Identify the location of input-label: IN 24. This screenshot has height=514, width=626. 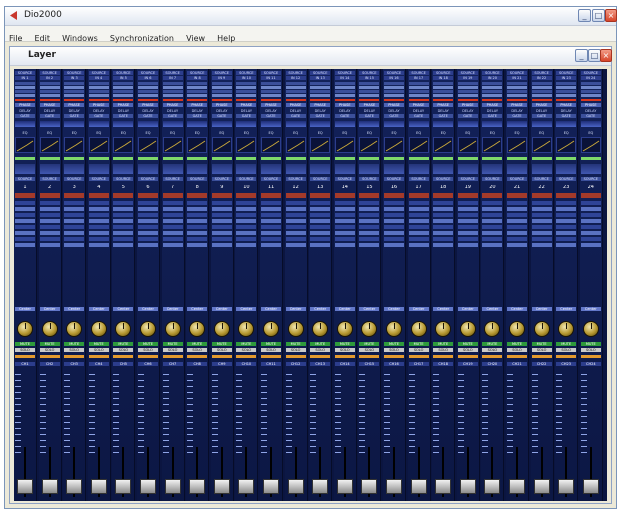
(590, 78).